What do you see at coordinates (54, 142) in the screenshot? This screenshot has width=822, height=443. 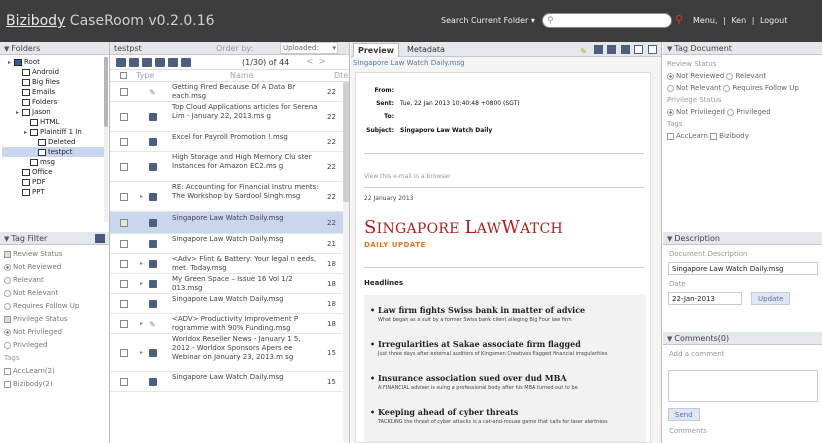 I see `folder-tree-node: Deleted` at bounding box center [54, 142].